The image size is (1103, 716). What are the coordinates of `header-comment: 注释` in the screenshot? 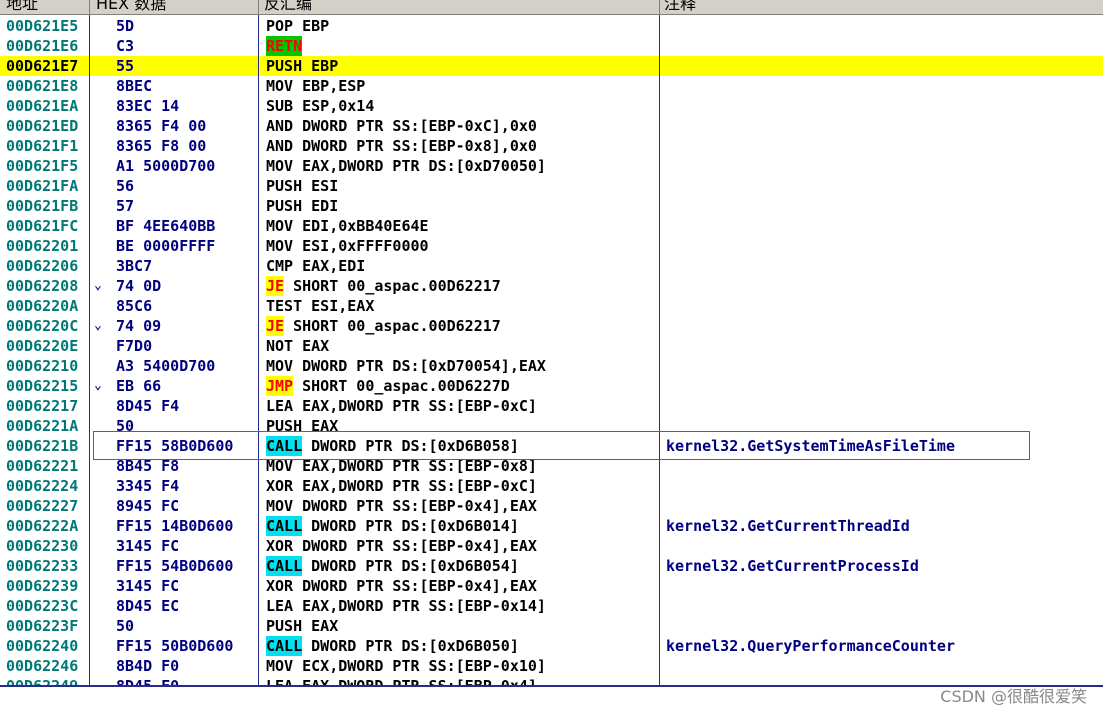 It's located at (879, 7).